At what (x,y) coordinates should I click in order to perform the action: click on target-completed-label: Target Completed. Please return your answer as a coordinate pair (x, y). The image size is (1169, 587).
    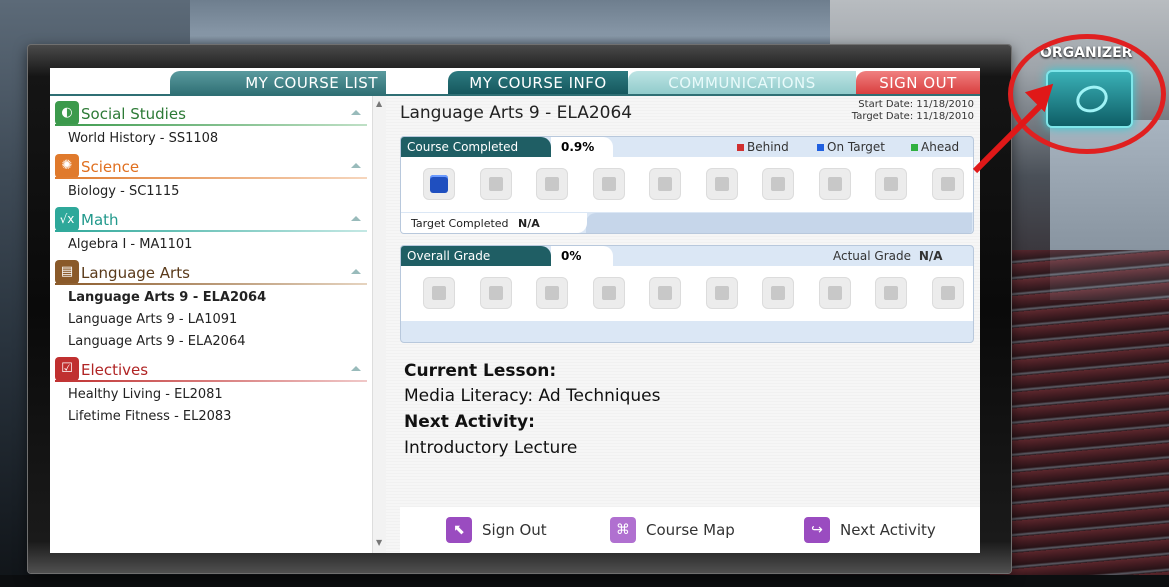
    Looking at the image, I should click on (460, 223).